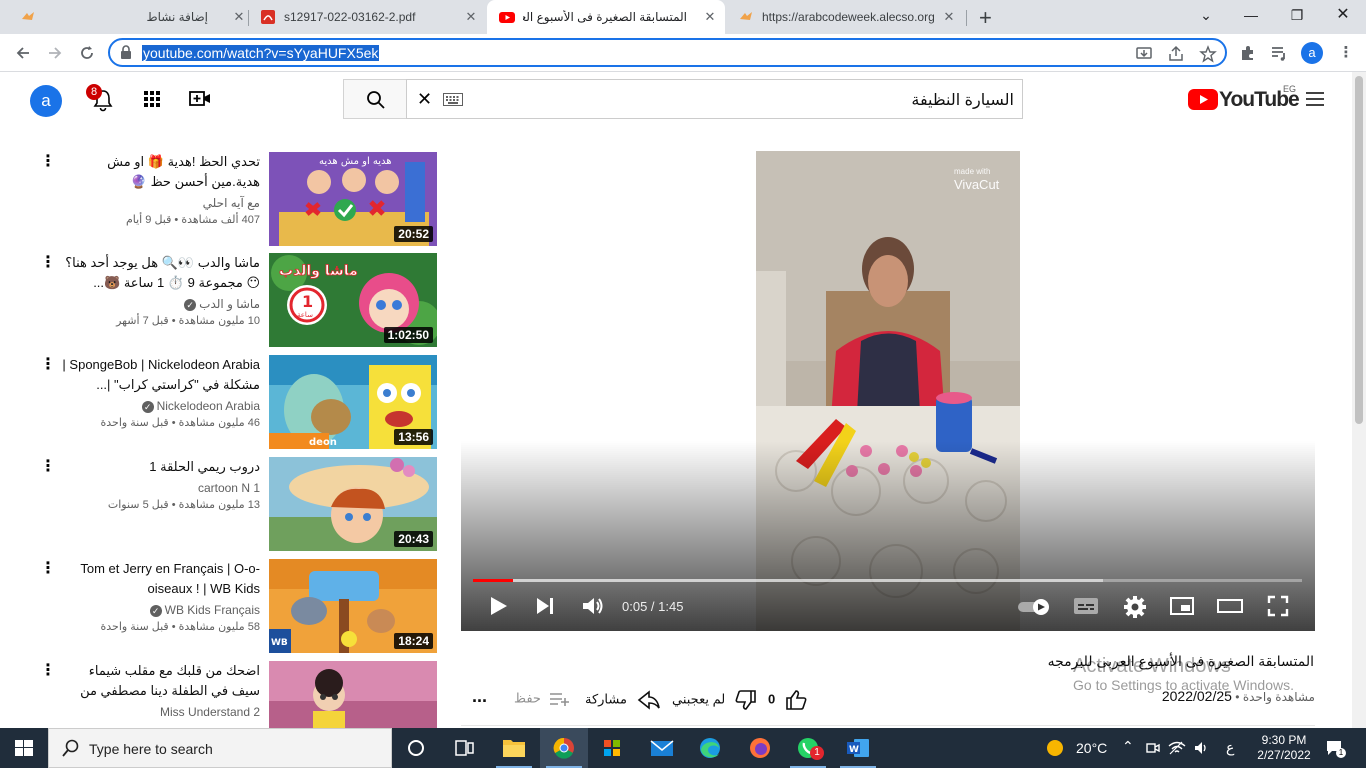 This screenshot has height=773, width=1366. What do you see at coordinates (1177, 748) in the screenshot?
I see `network-icon` at bounding box center [1177, 748].